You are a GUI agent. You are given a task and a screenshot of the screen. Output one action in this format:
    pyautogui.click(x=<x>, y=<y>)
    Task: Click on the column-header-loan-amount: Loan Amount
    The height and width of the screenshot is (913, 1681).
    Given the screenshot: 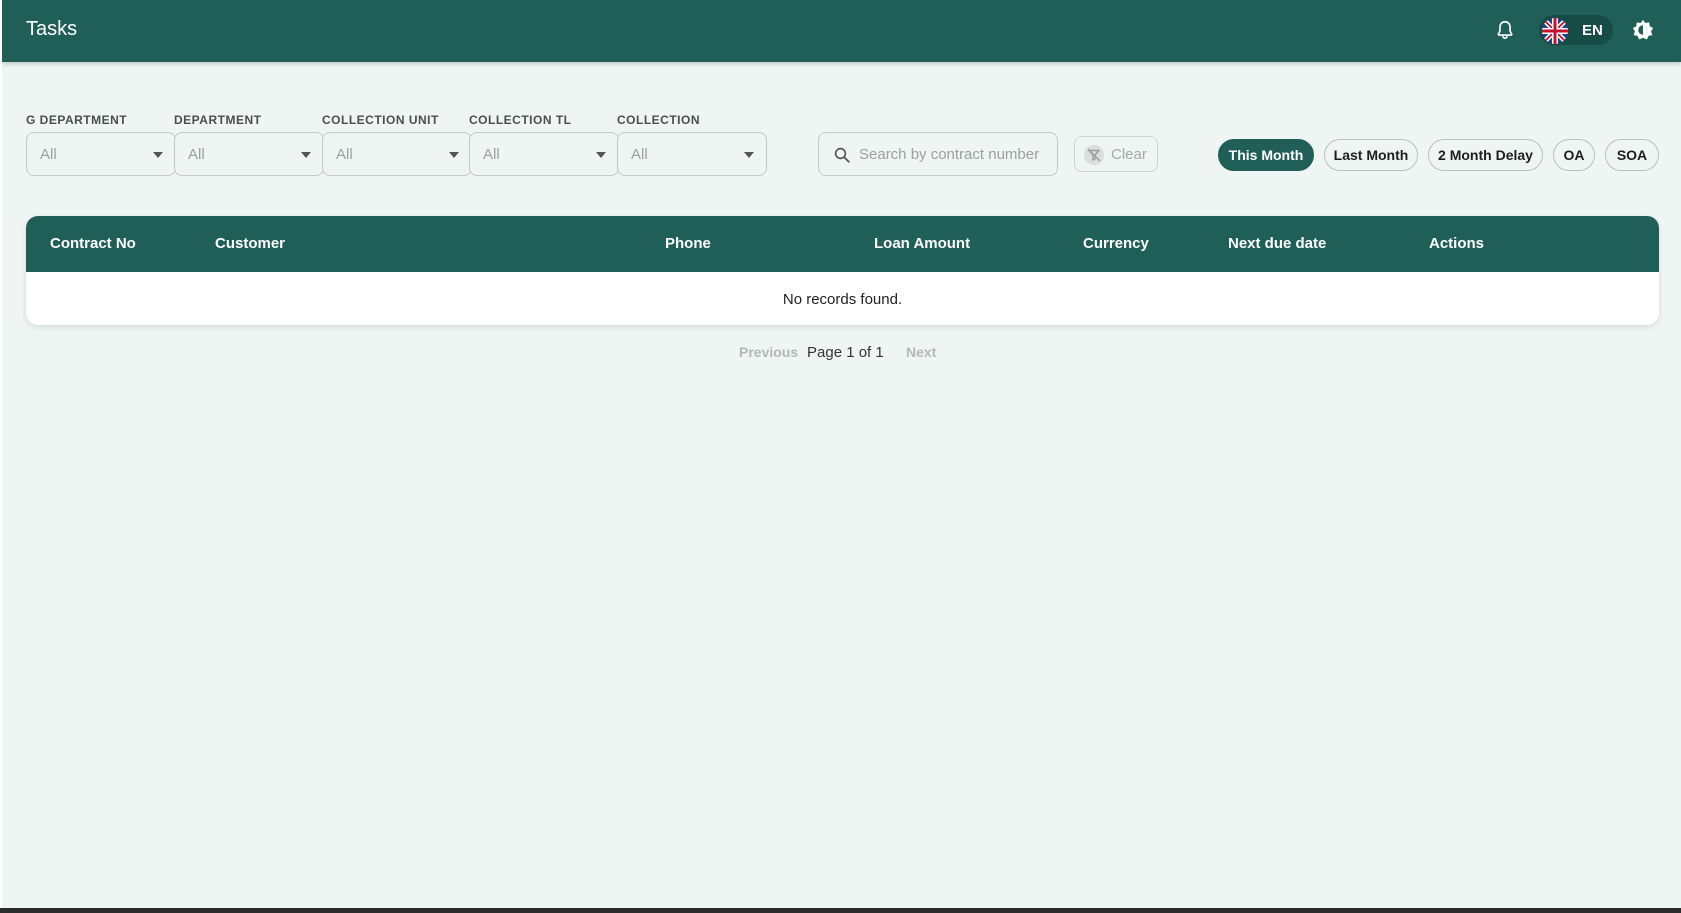 What is the action you would take?
    pyautogui.click(x=922, y=243)
    